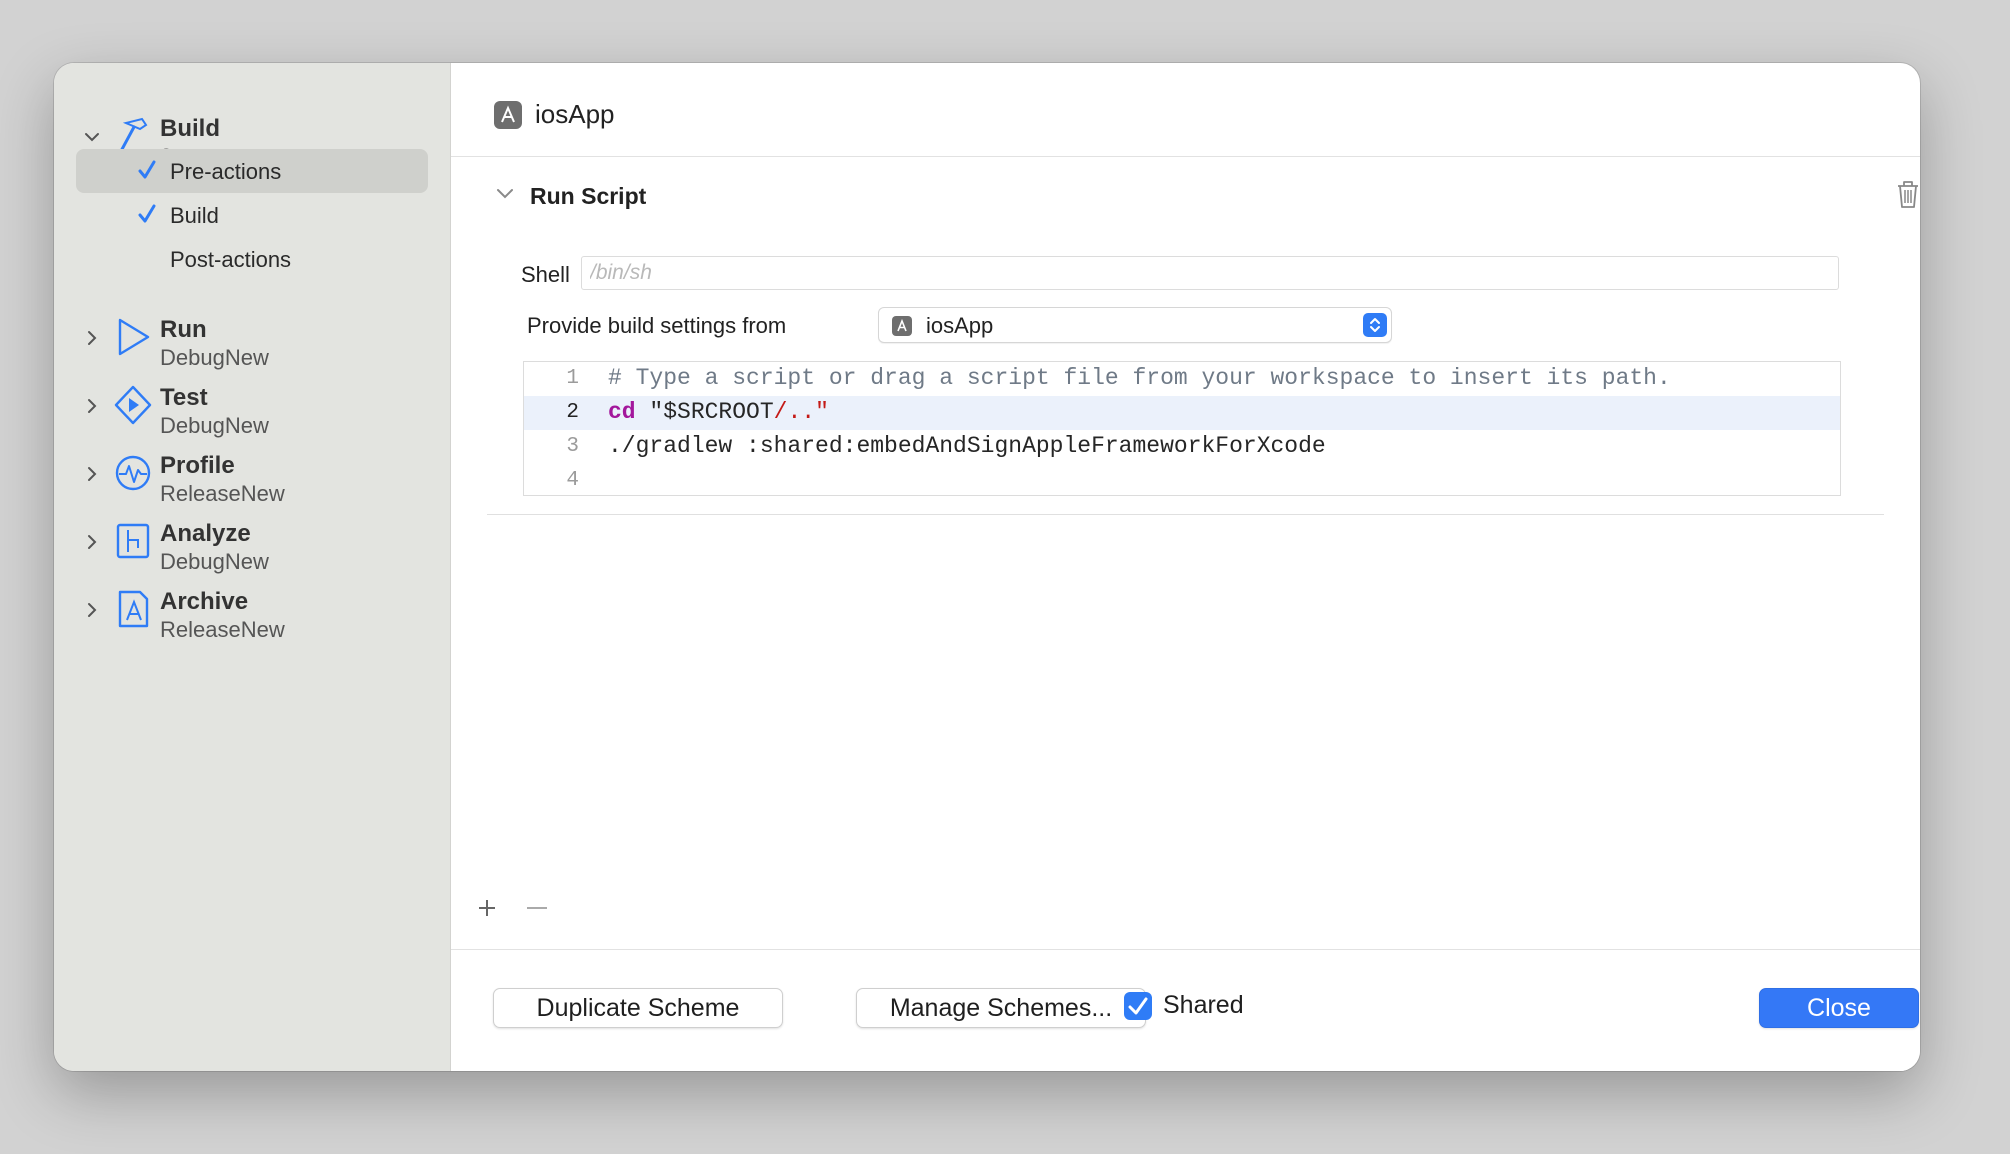 The width and height of the screenshot is (2010, 1154). Describe the element at coordinates (204, 601) in the screenshot. I see `sidebar-group-title: Archive` at that location.